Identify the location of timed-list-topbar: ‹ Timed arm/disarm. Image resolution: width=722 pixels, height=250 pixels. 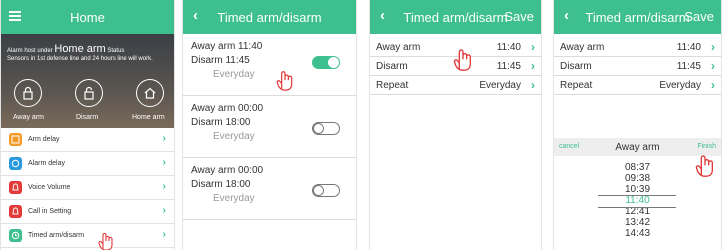
(269, 17).